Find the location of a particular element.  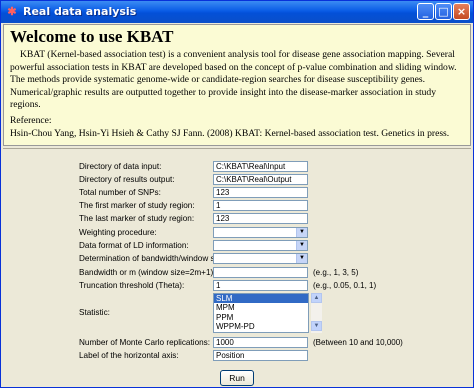

divider is located at coordinates (237, 148).